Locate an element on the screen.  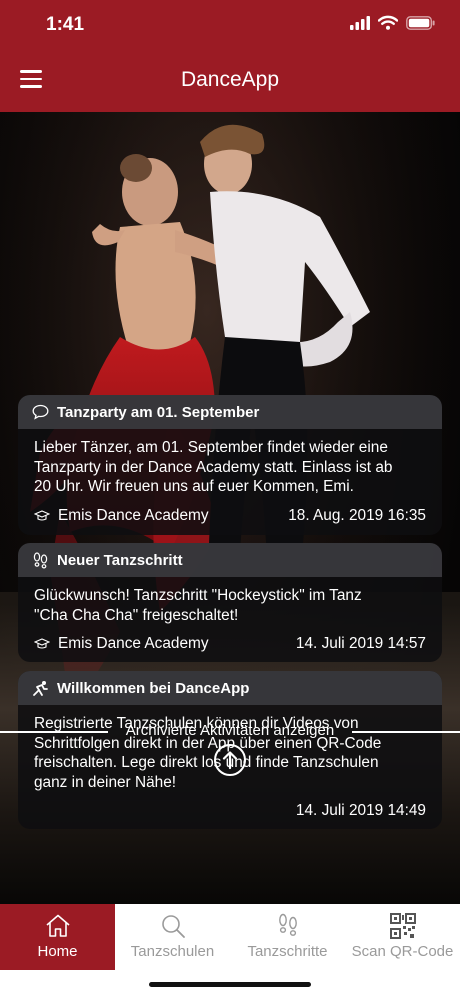
tab-home: Home is located at coordinates (57, 937).